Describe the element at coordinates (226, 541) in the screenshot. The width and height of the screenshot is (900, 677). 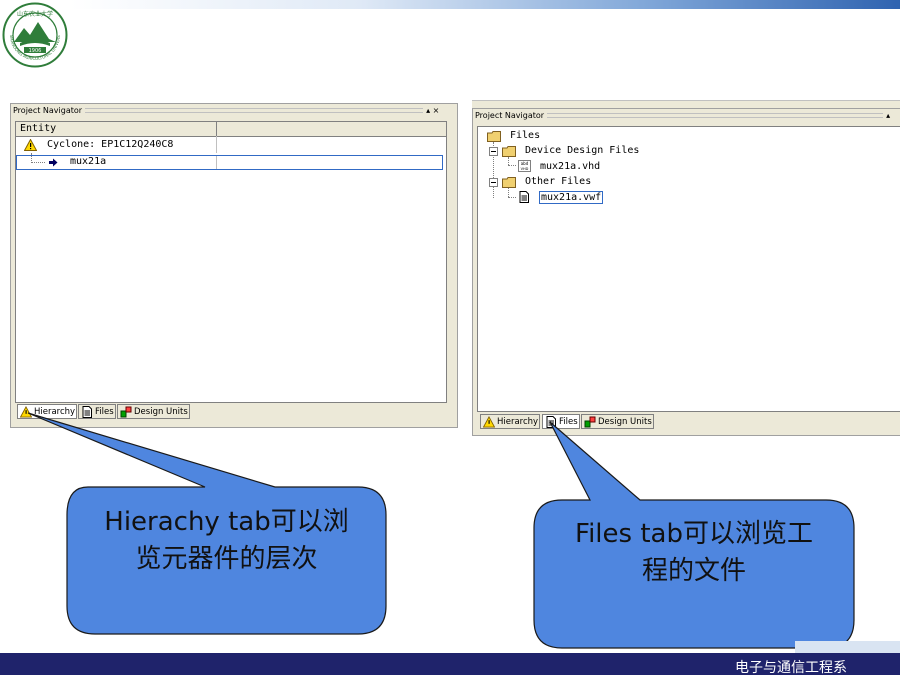
I see `callout-left-text: Hierachy tab可以浏 览元器件的层次` at that location.